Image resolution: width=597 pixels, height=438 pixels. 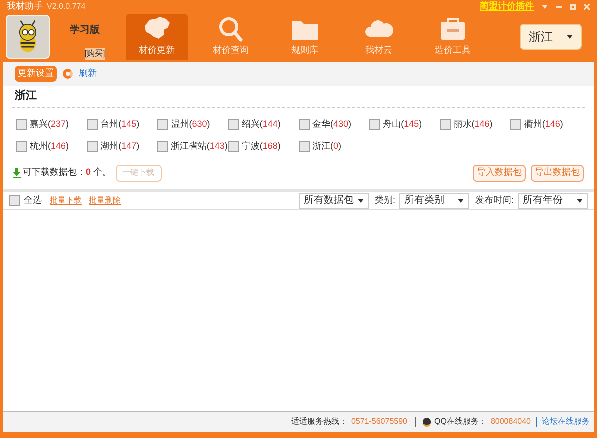 I want to click on version-text: V2.0.0.774, so click(x=66, y=7).